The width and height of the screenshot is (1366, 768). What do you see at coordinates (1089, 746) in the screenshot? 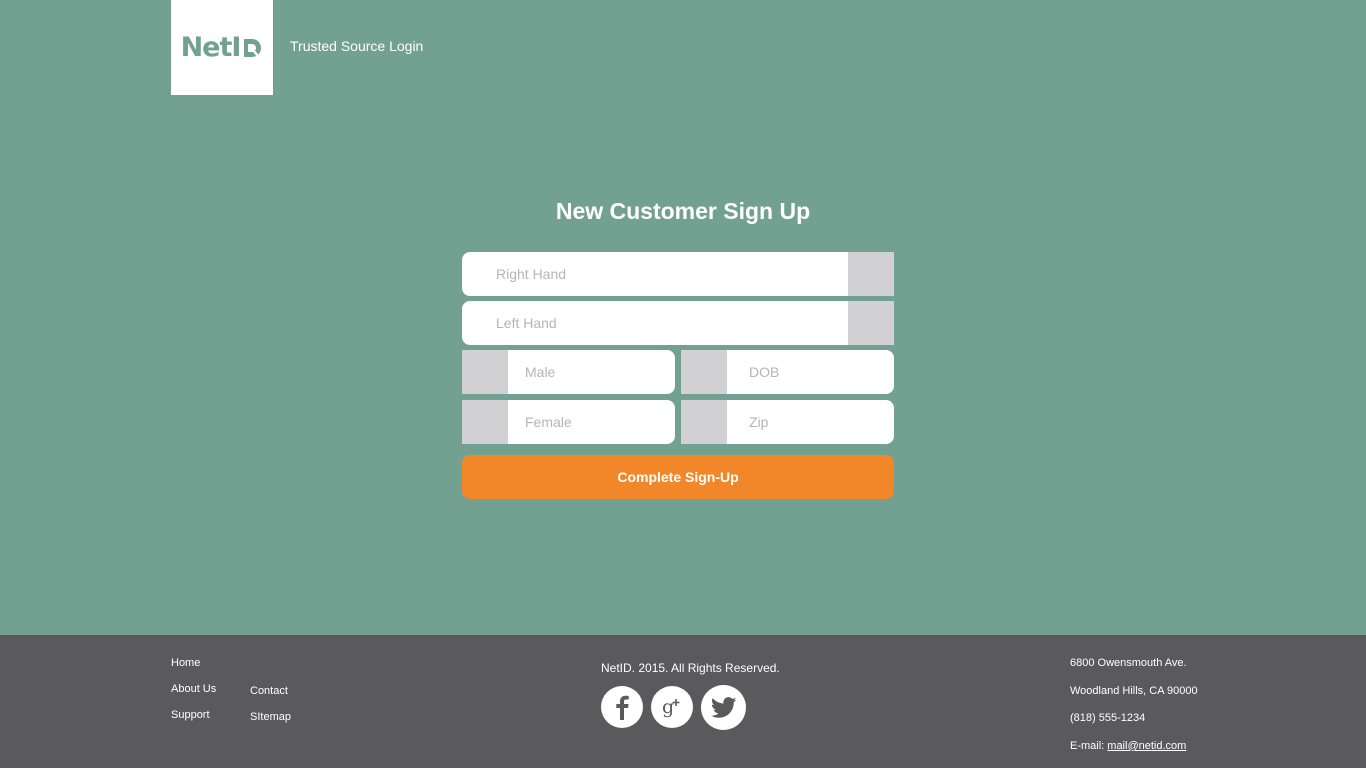
I see `email-label: E-mail:` at bounding box center [1089, 746].